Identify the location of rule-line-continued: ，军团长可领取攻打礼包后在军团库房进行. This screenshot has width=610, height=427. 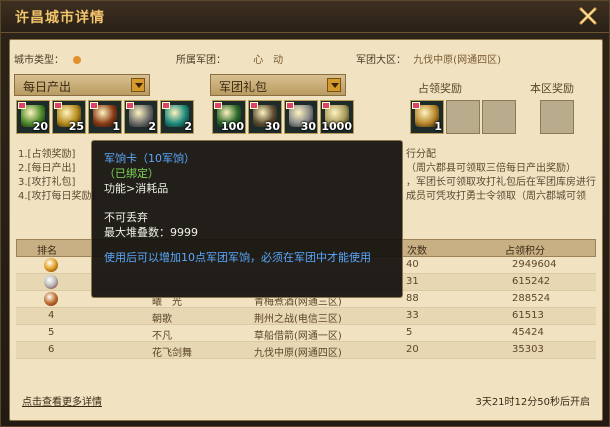
(501, 182).